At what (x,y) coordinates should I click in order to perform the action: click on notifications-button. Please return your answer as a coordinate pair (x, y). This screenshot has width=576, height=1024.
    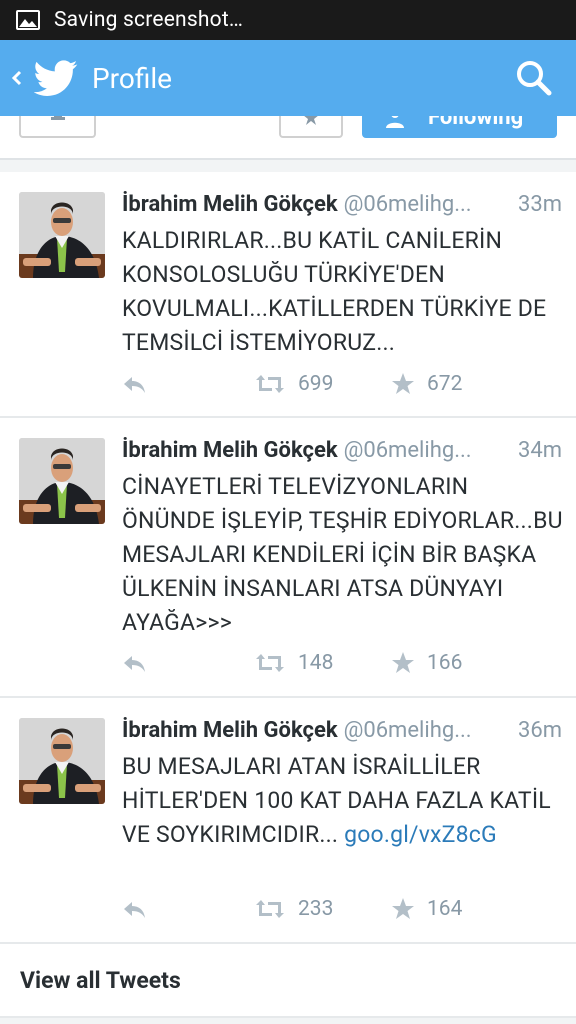
    Looking at the image, I should click on (57, 127).